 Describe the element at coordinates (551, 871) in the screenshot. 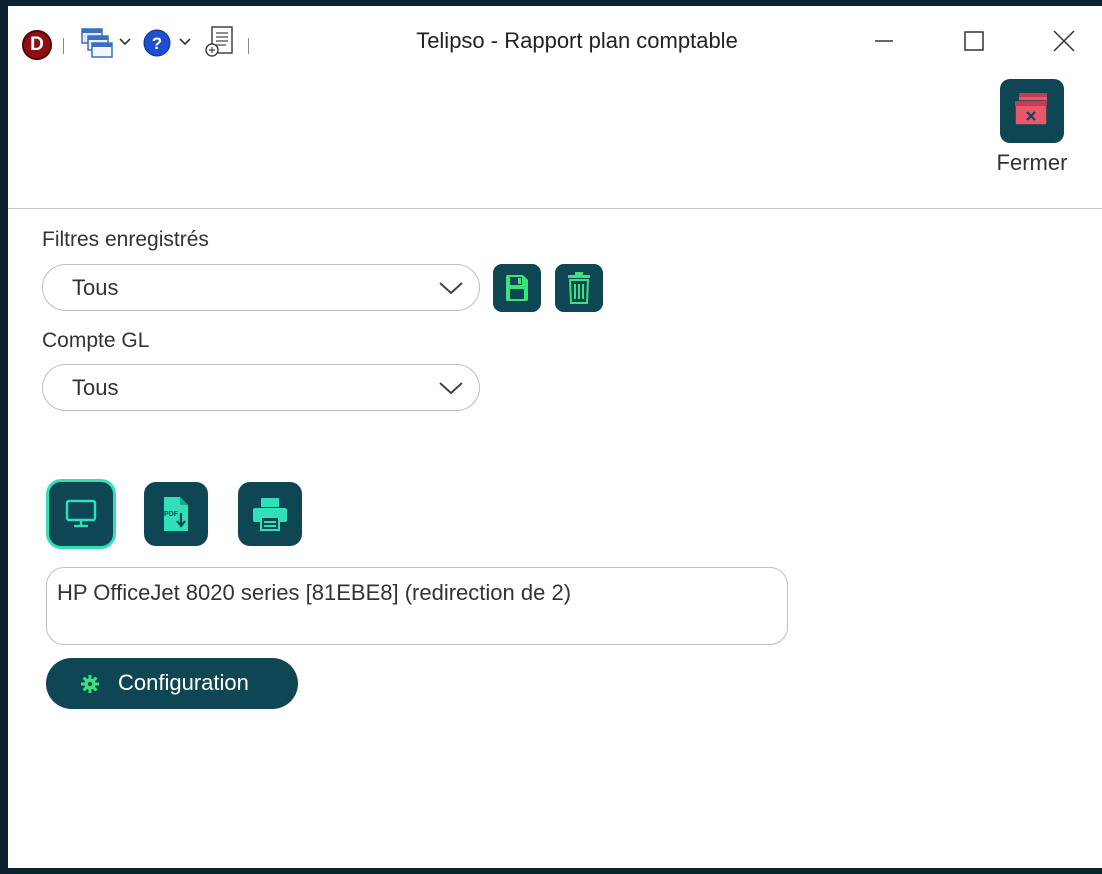

I see `window-frame-bottom` at that location.